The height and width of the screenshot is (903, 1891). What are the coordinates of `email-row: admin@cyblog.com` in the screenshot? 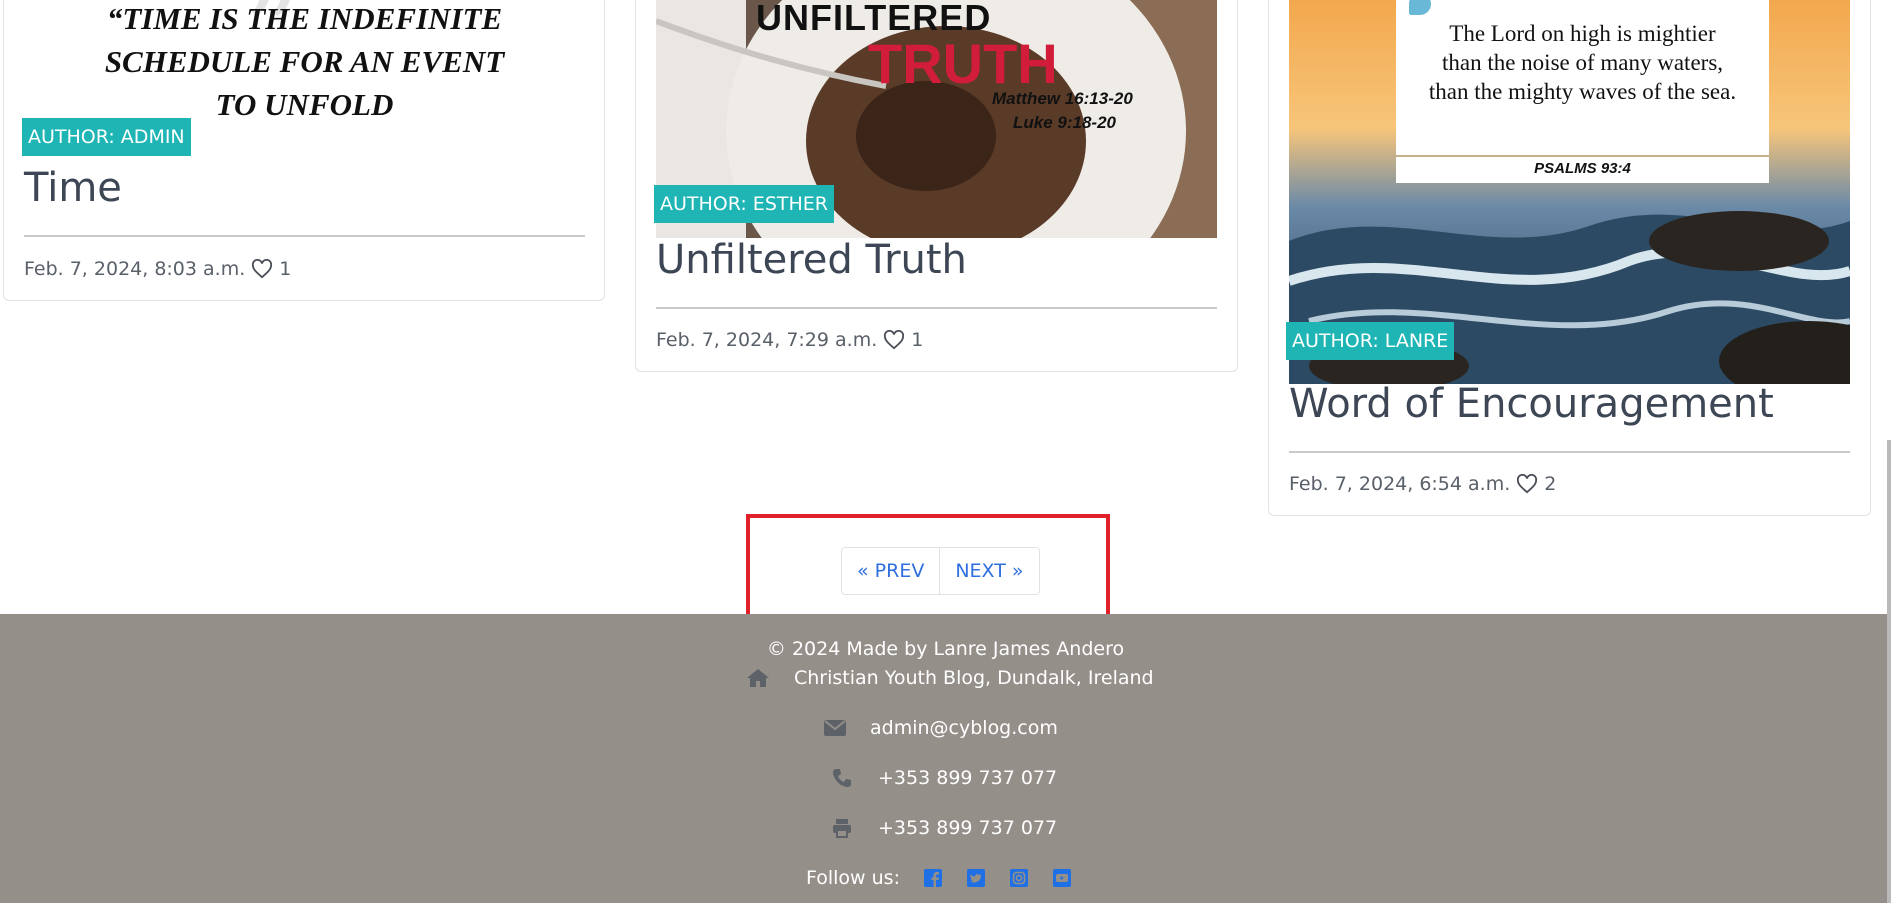 It's located at (941, 728).